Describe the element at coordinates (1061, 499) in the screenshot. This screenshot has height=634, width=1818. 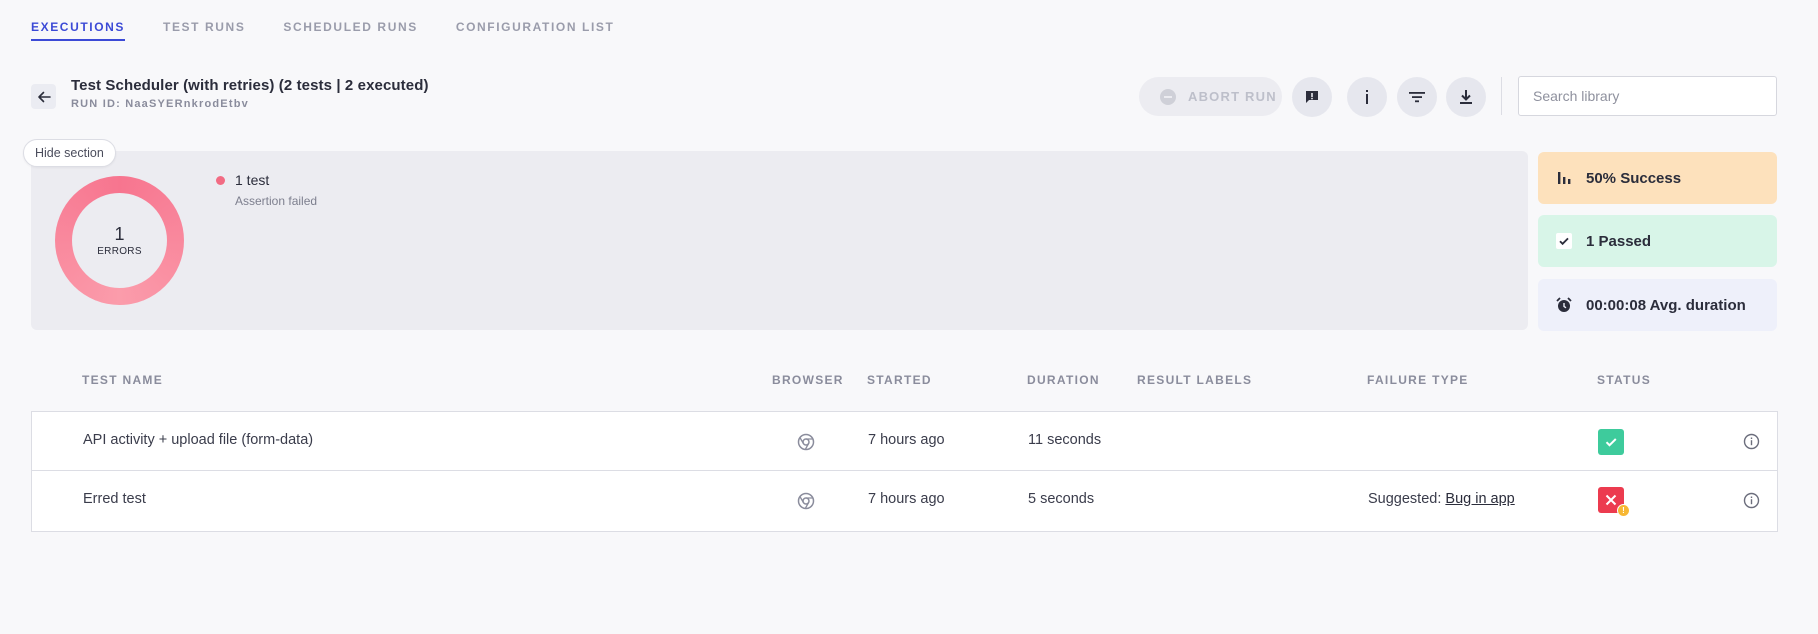
I see `duration-value: 5 seconds` at that location.